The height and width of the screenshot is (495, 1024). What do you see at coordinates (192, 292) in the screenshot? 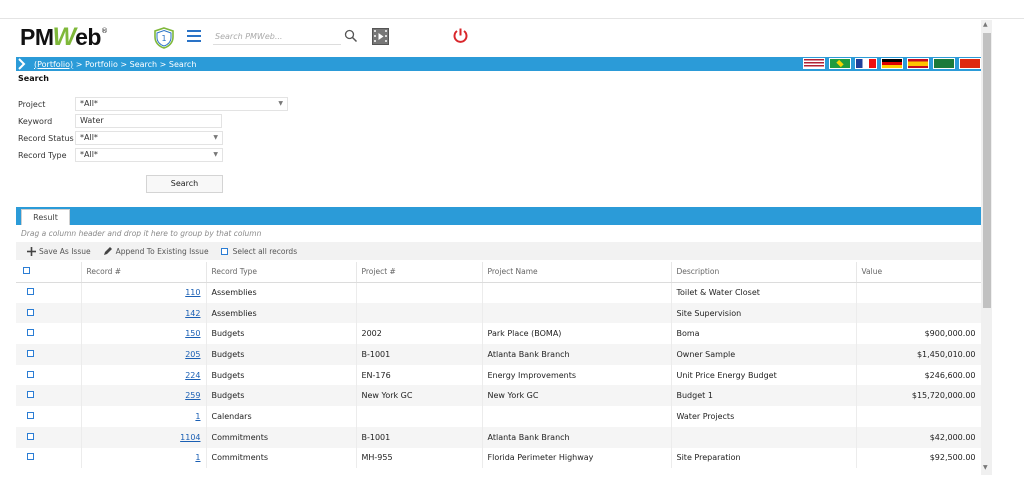
I see `record-number-link: 110` at bounding box center [192, 292].